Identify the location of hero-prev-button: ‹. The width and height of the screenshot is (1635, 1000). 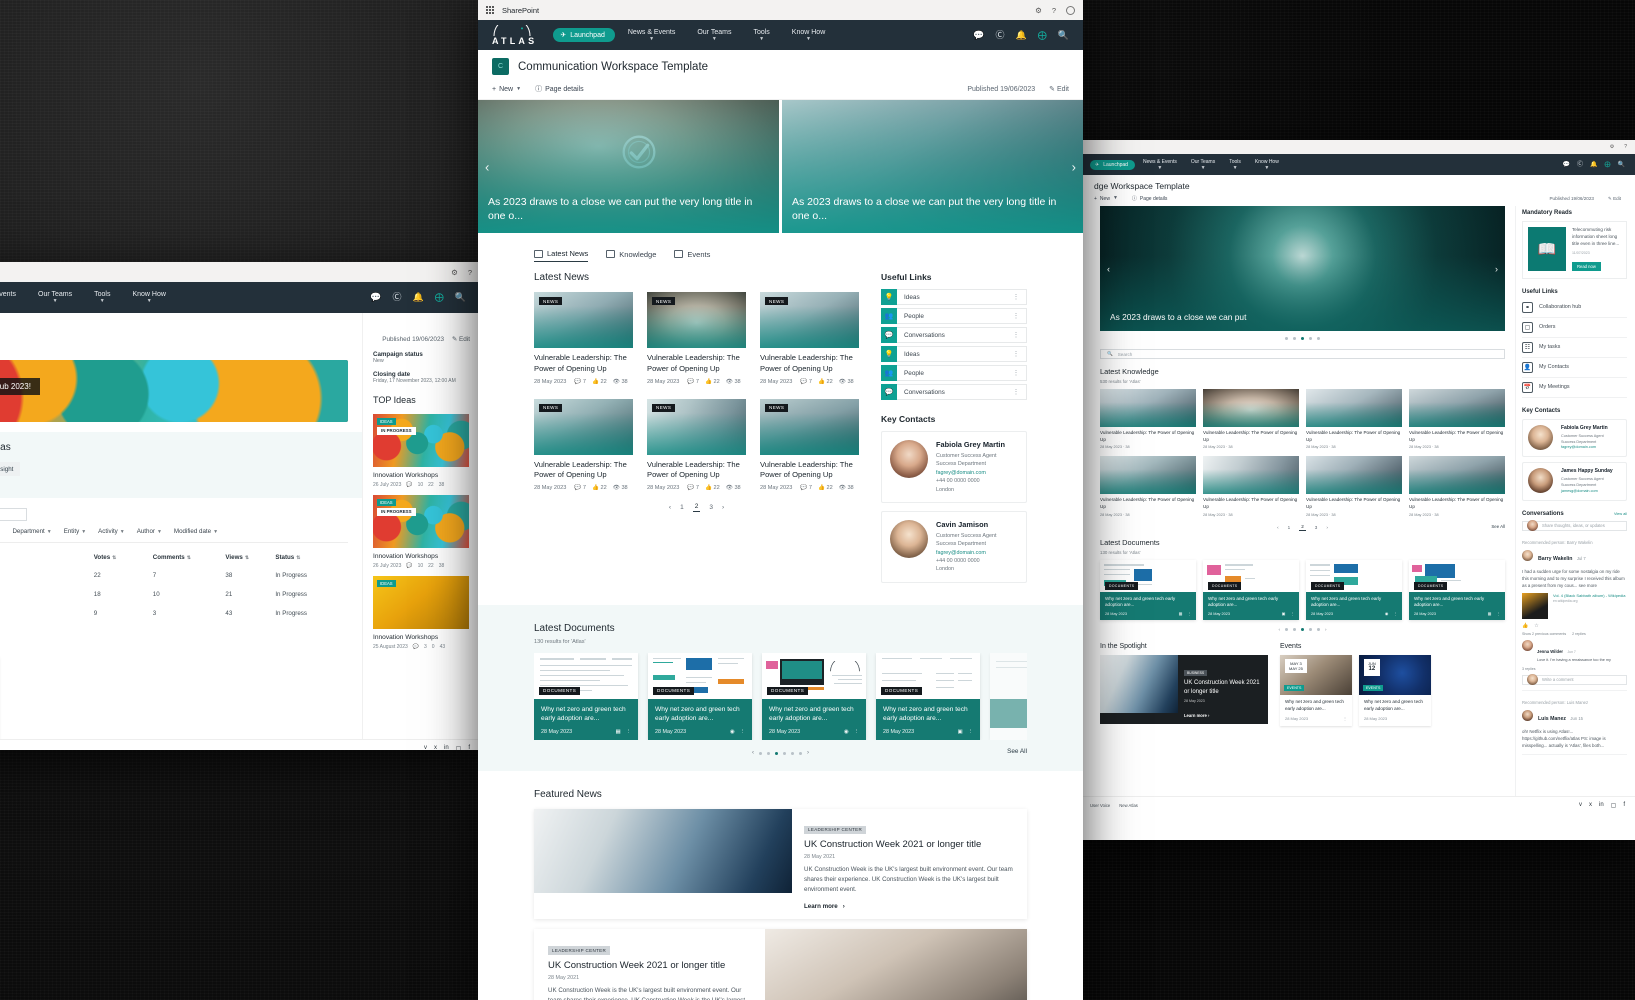
(487, 166).